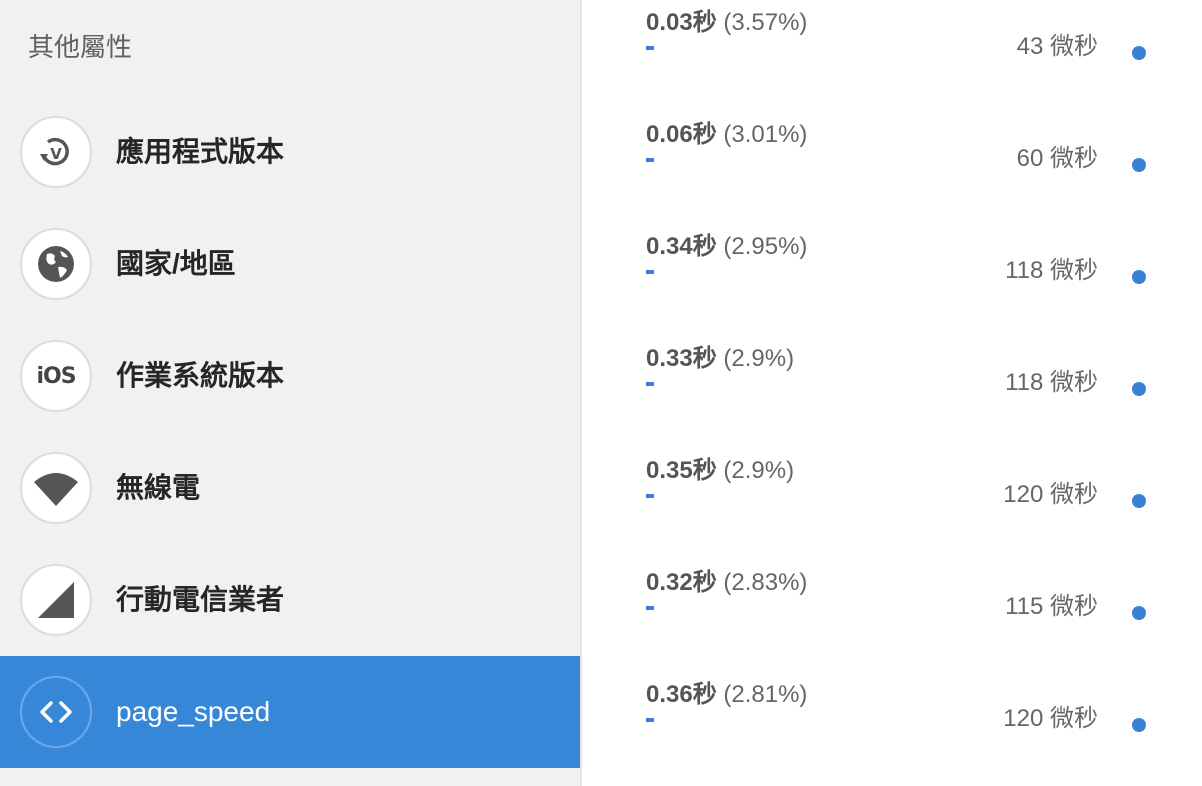 This screenshot has width=1202, height=786. Describe the element at coordinates (681, 358) in the screenshot. I see `stat-value: 0.33秒` at that location.